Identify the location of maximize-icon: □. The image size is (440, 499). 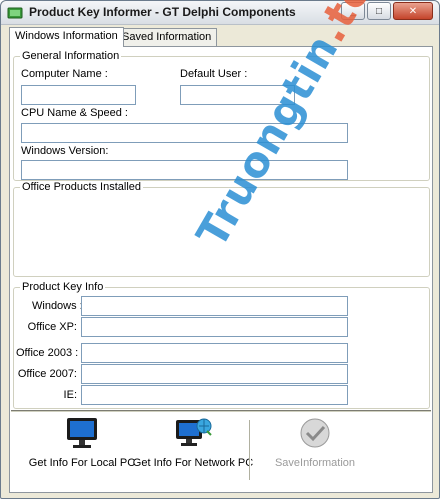
(379, 11).